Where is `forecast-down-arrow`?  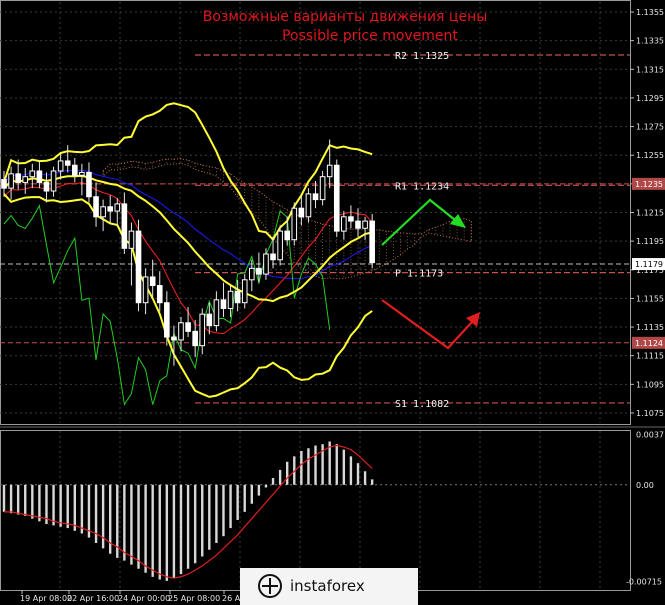
forecast-down-arrow is located at coordinates (427, 324).